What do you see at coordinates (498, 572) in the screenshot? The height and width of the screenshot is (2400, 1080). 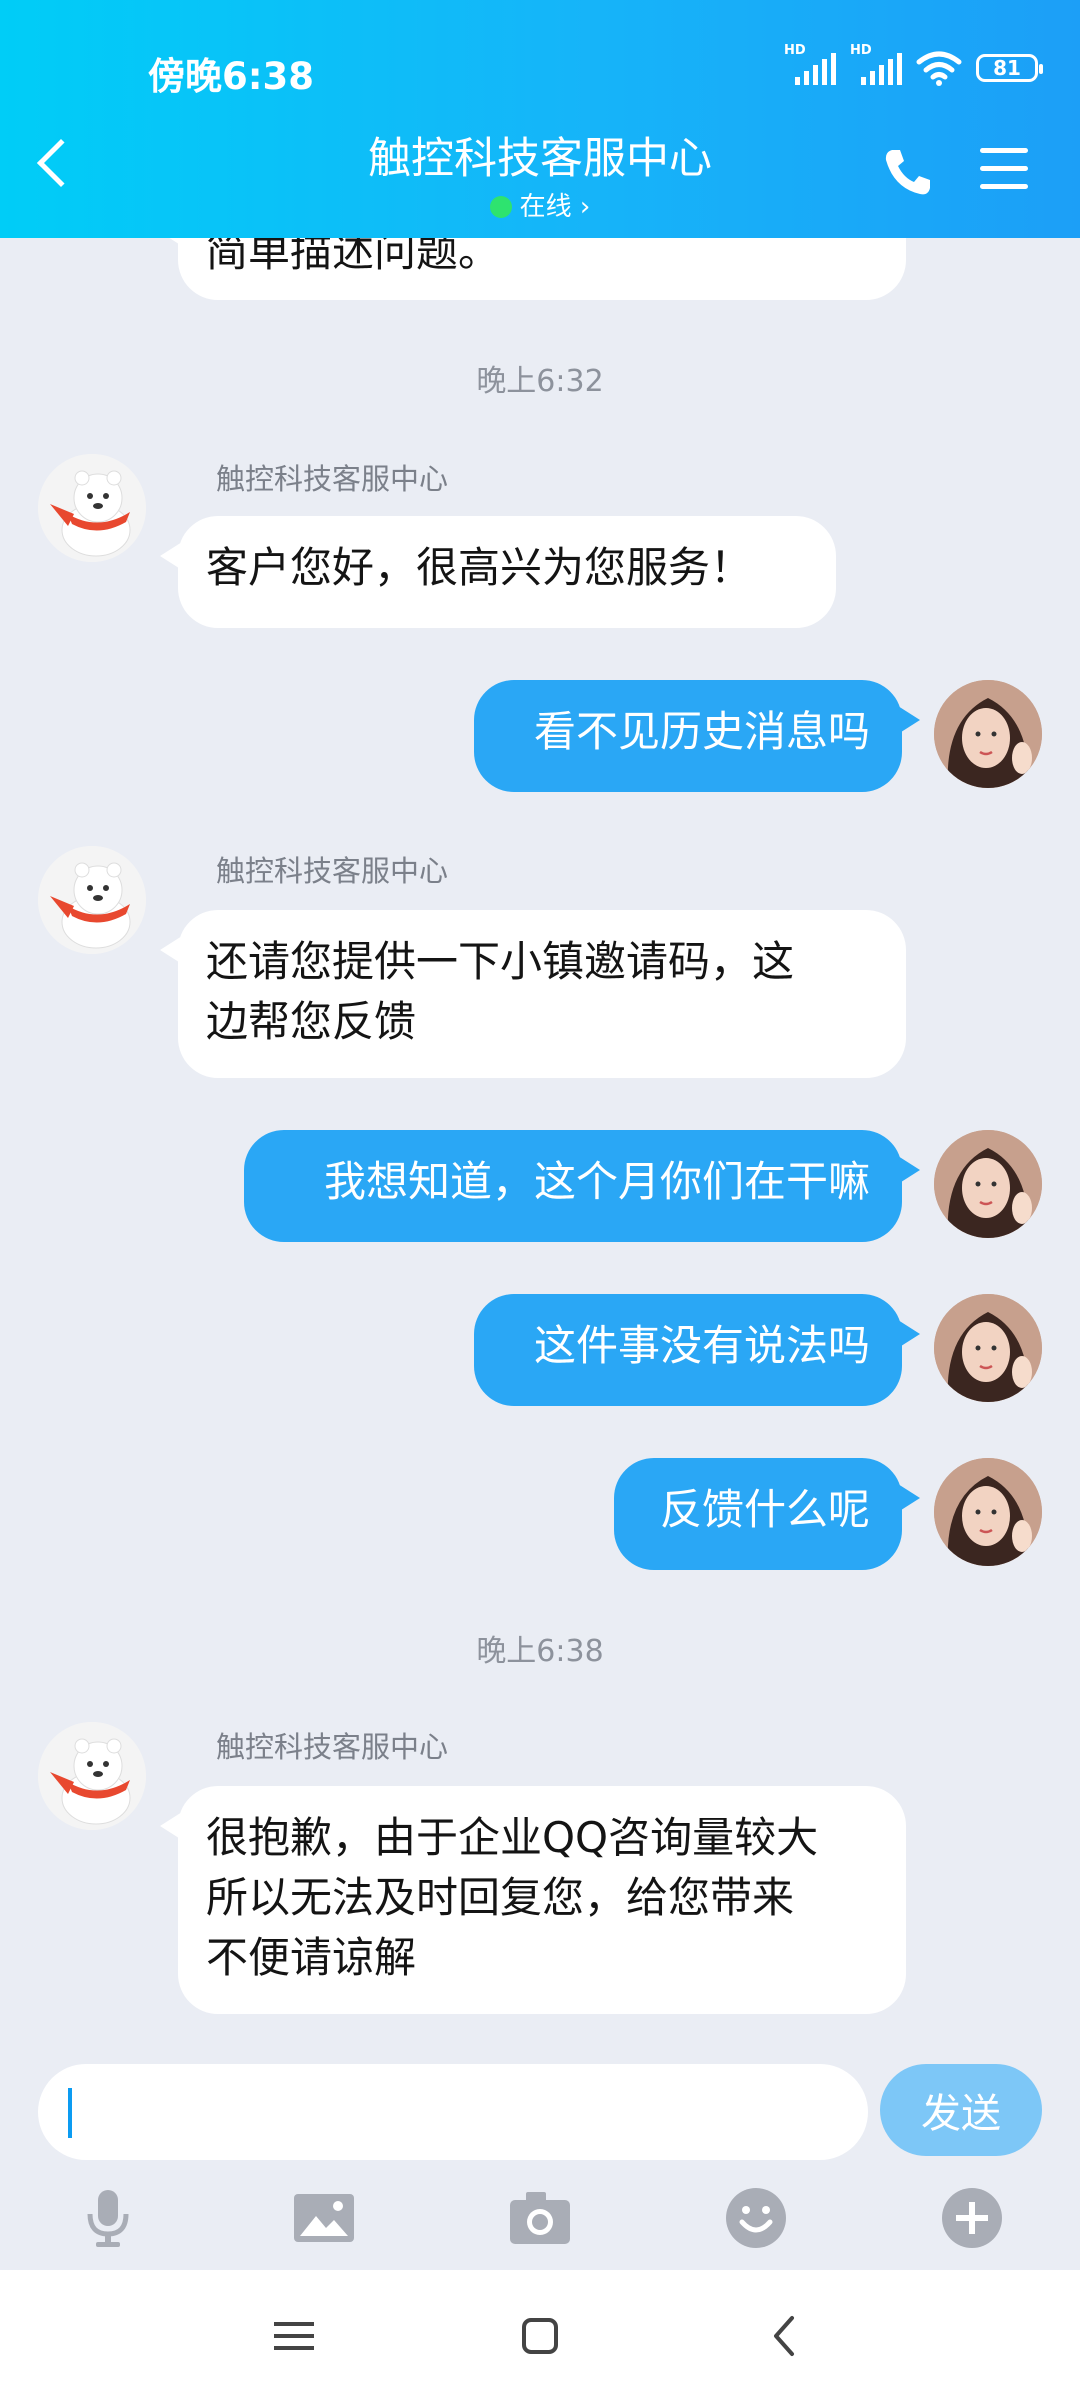 I see `message-bubble-incoming: 客户您好，很高兴为您服务！` at bounding box center [498, 572].